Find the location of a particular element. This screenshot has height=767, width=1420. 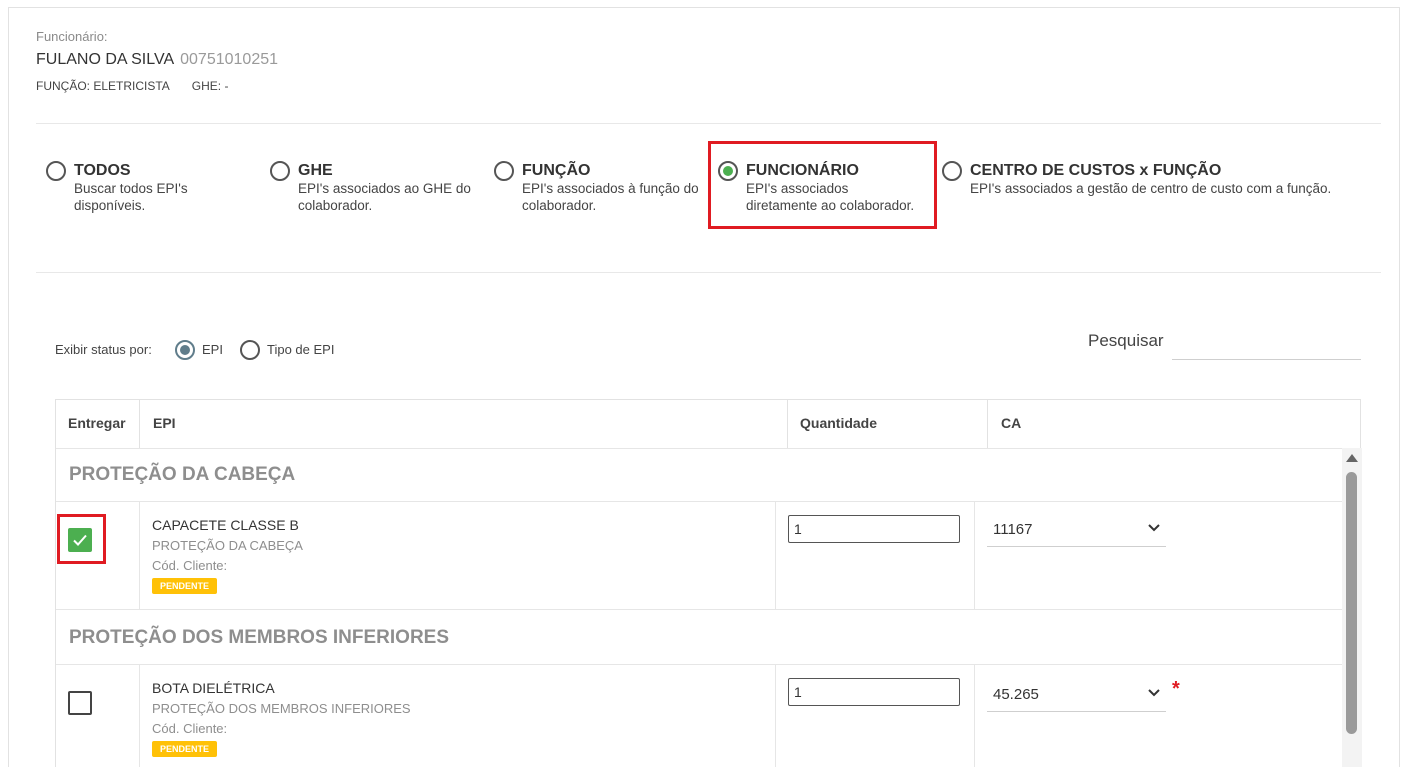

highlight-box-checkbox is located at coordinates (81, 539).